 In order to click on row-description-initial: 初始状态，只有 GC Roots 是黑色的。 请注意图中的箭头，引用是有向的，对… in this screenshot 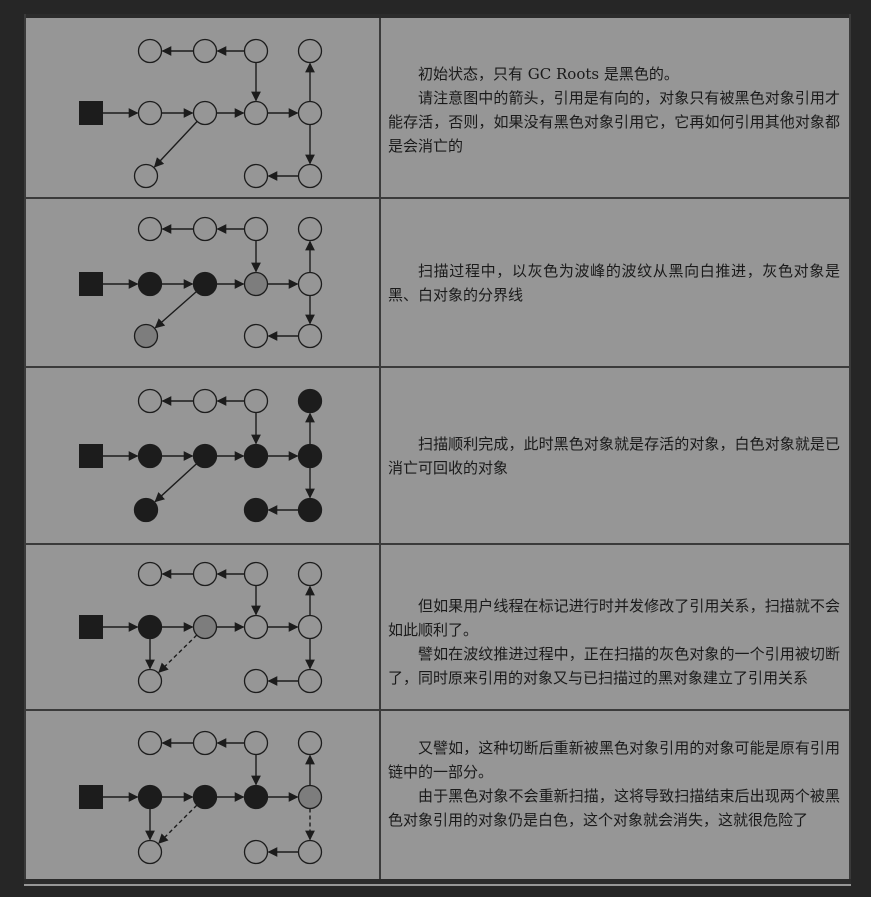, I will do `click(614, 110)`.